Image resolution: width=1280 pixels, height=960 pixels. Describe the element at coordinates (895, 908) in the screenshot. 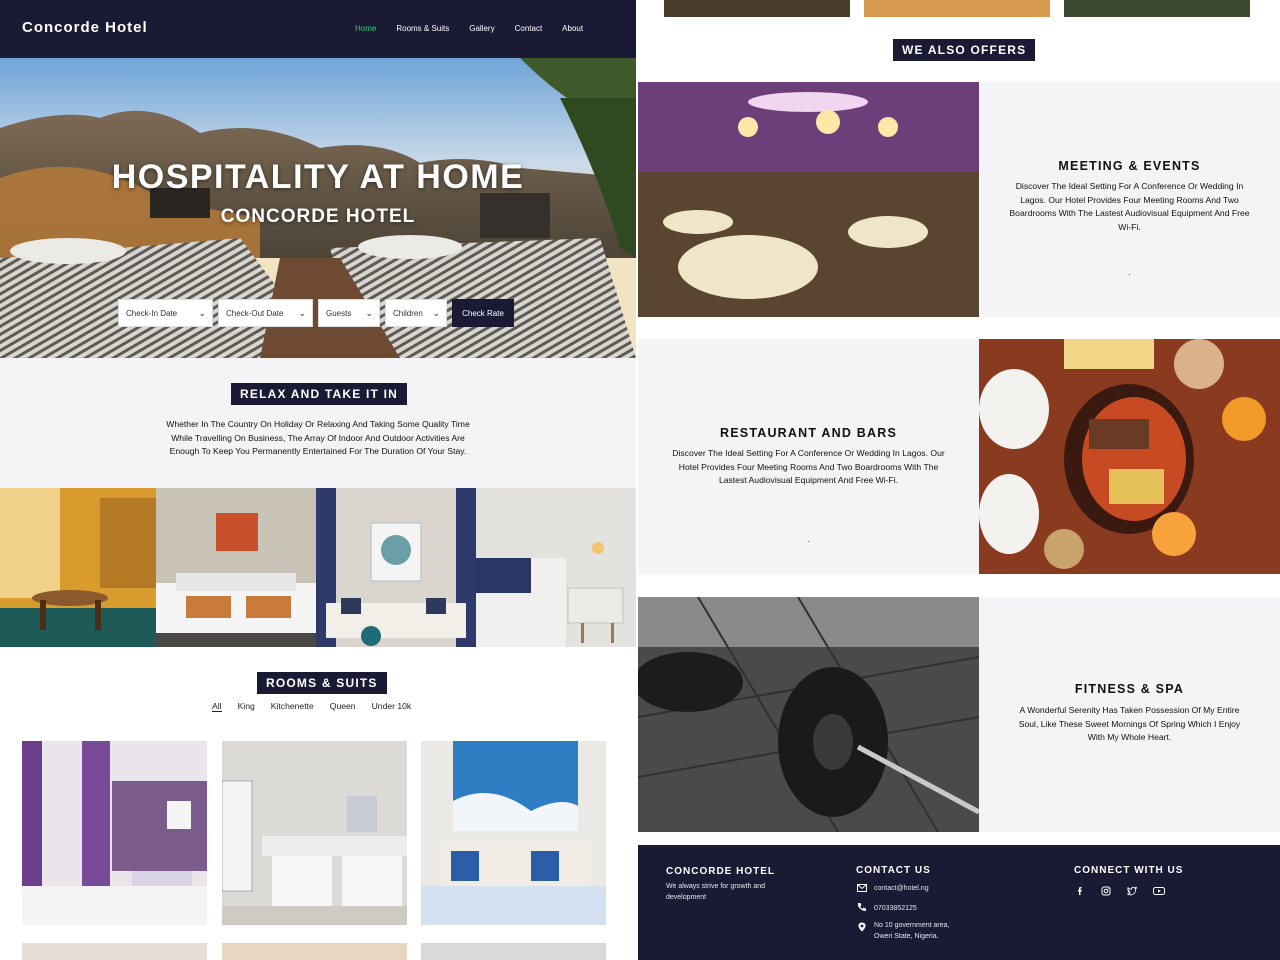

I see `footer-phone: 07033852125` at that location.